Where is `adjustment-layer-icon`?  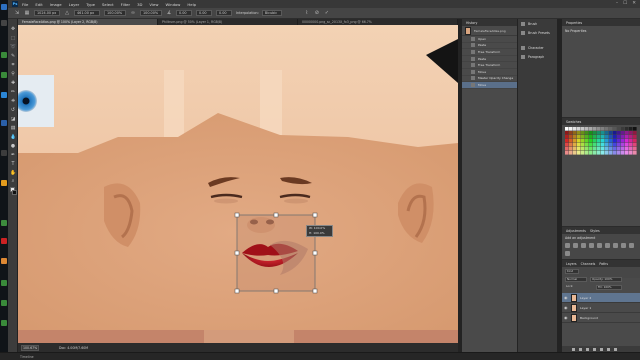
adjustment-layer-icon is located at coordinates (594, 349).